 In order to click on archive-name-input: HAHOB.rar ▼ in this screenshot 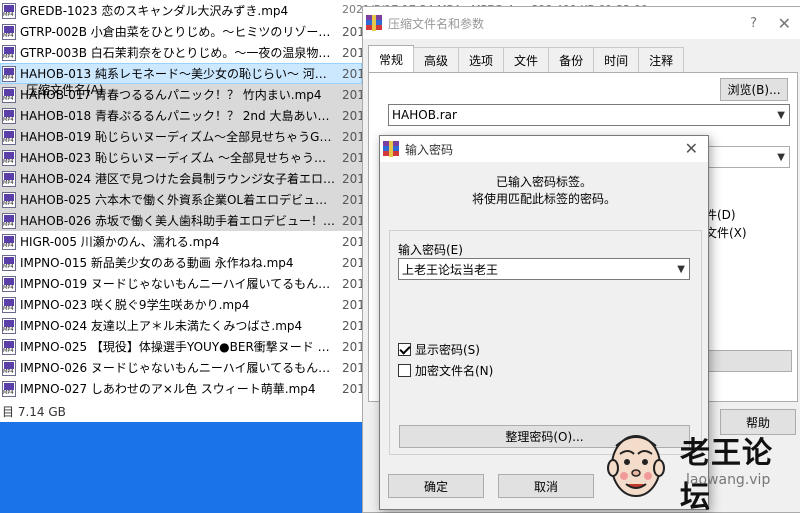, I will do `click(589, 115)`.